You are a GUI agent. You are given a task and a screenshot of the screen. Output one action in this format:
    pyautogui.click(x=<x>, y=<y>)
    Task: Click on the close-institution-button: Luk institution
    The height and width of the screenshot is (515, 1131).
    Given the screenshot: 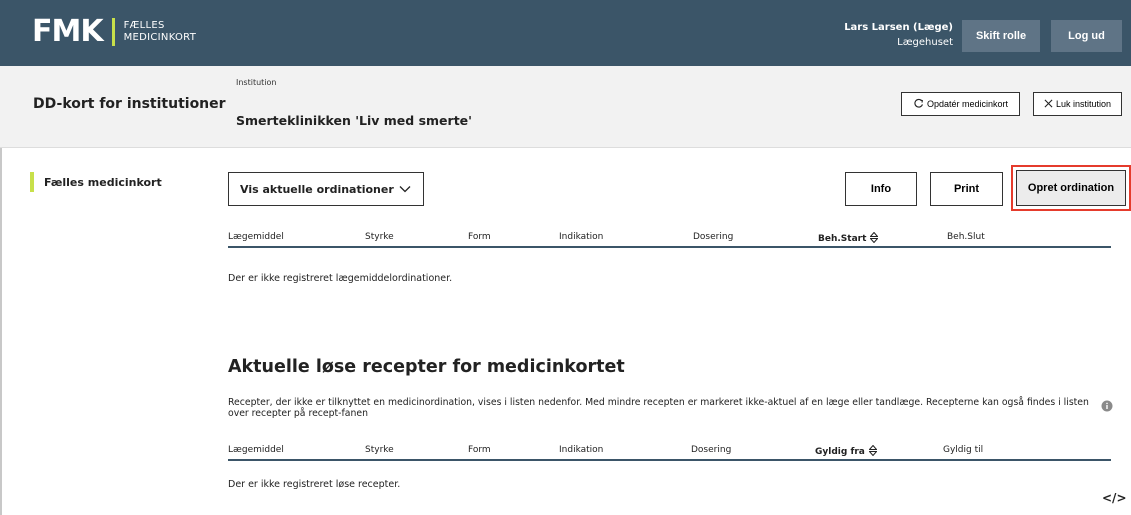 What is the action you would take?
    pyautogui.click(x=1077, y=104)
    